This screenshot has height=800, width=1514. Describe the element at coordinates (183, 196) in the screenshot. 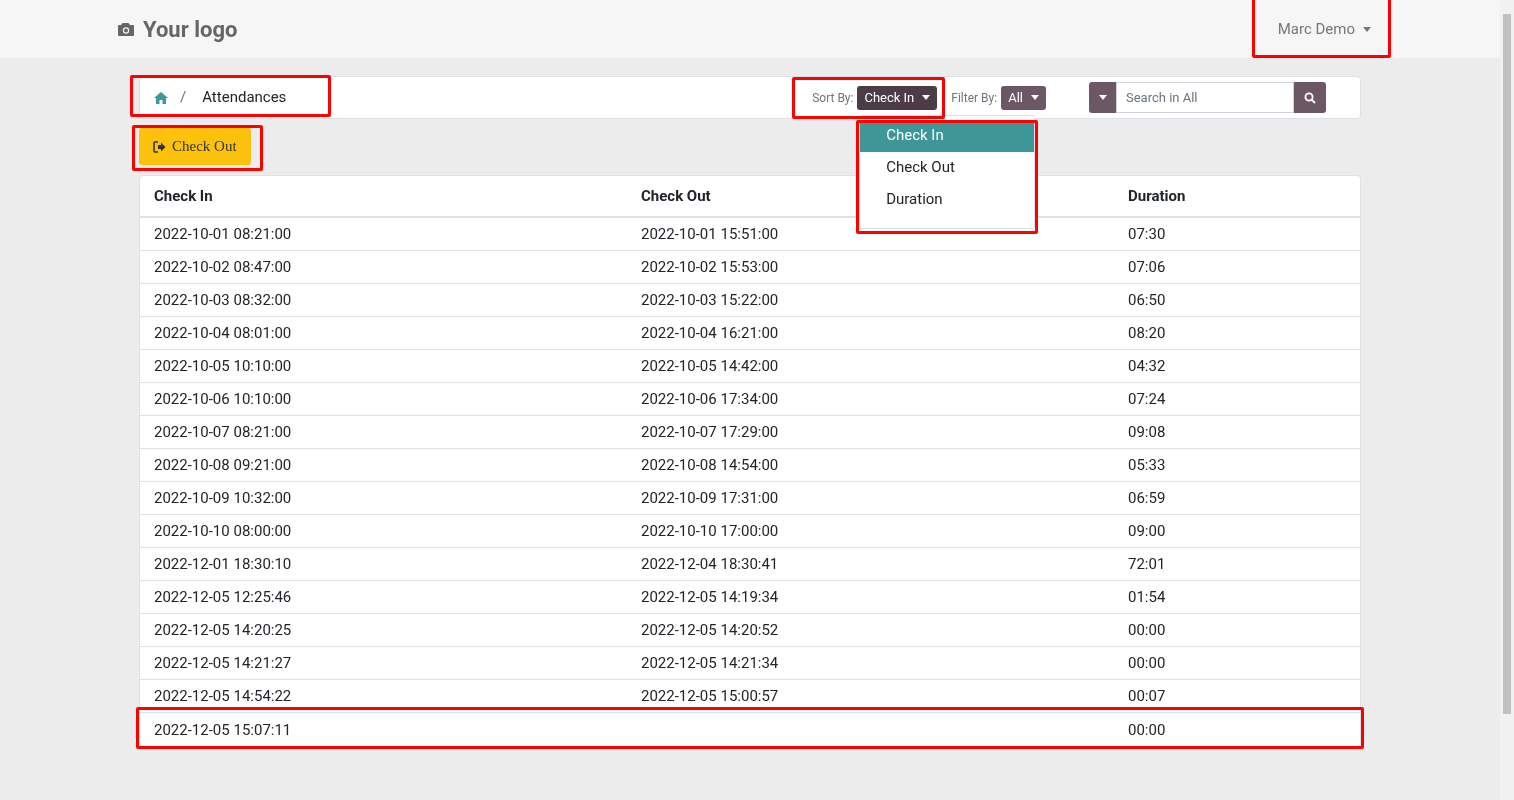

I see `column-header: Check In` at that location.